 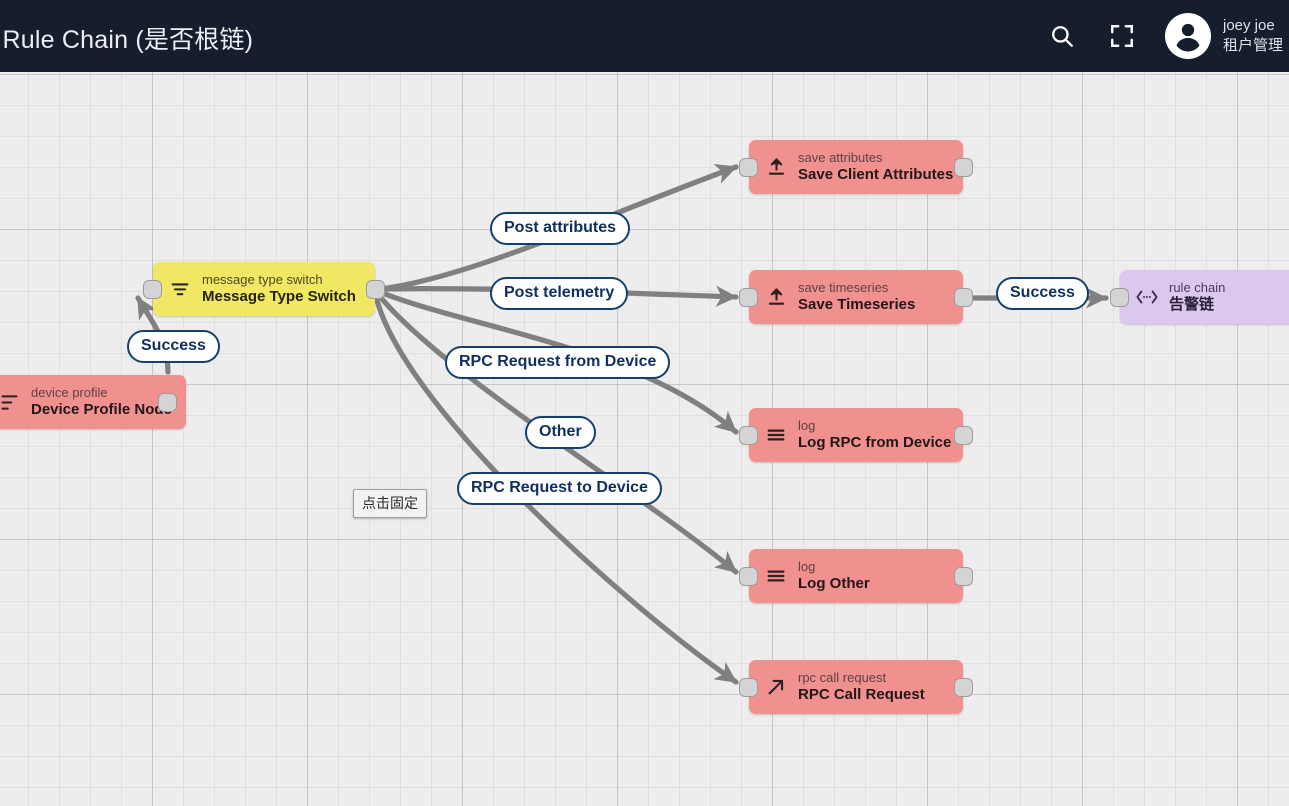 What do you see at coordinates (152, 289) in the screenshot?
I see `port-in-message-type-switch` at bounding box center [152, 289].